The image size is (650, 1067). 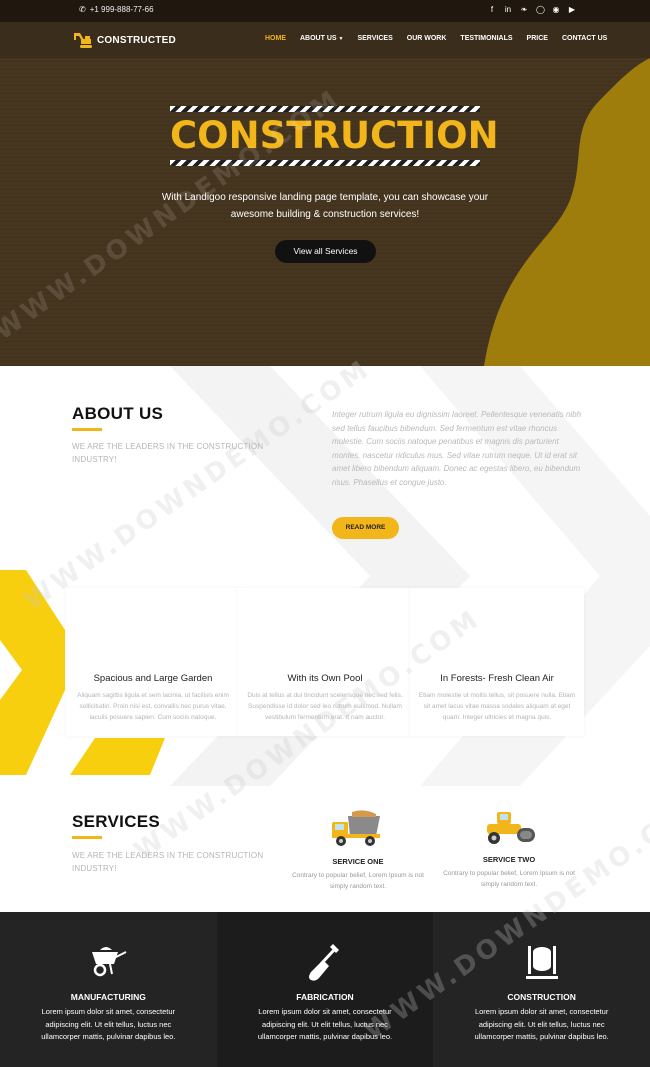 What do you see at coordinates (524, 10) in the screenshot?
I see `twitter-icon: ❧` at bounding box center [524, 10].